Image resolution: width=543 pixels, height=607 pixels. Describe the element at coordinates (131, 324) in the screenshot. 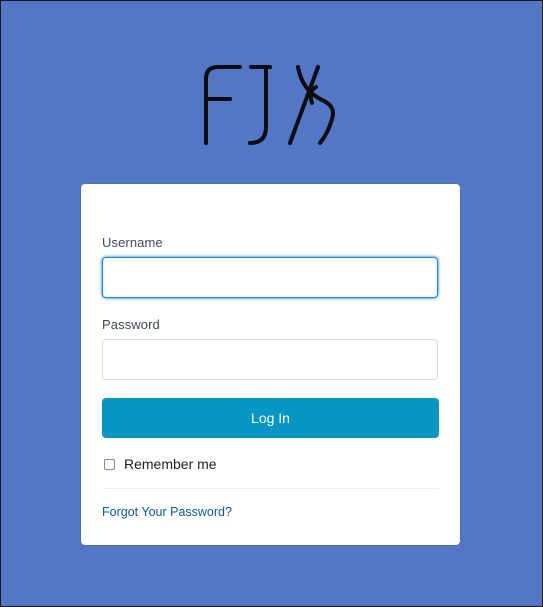

I see `password-label: Password` at that location.